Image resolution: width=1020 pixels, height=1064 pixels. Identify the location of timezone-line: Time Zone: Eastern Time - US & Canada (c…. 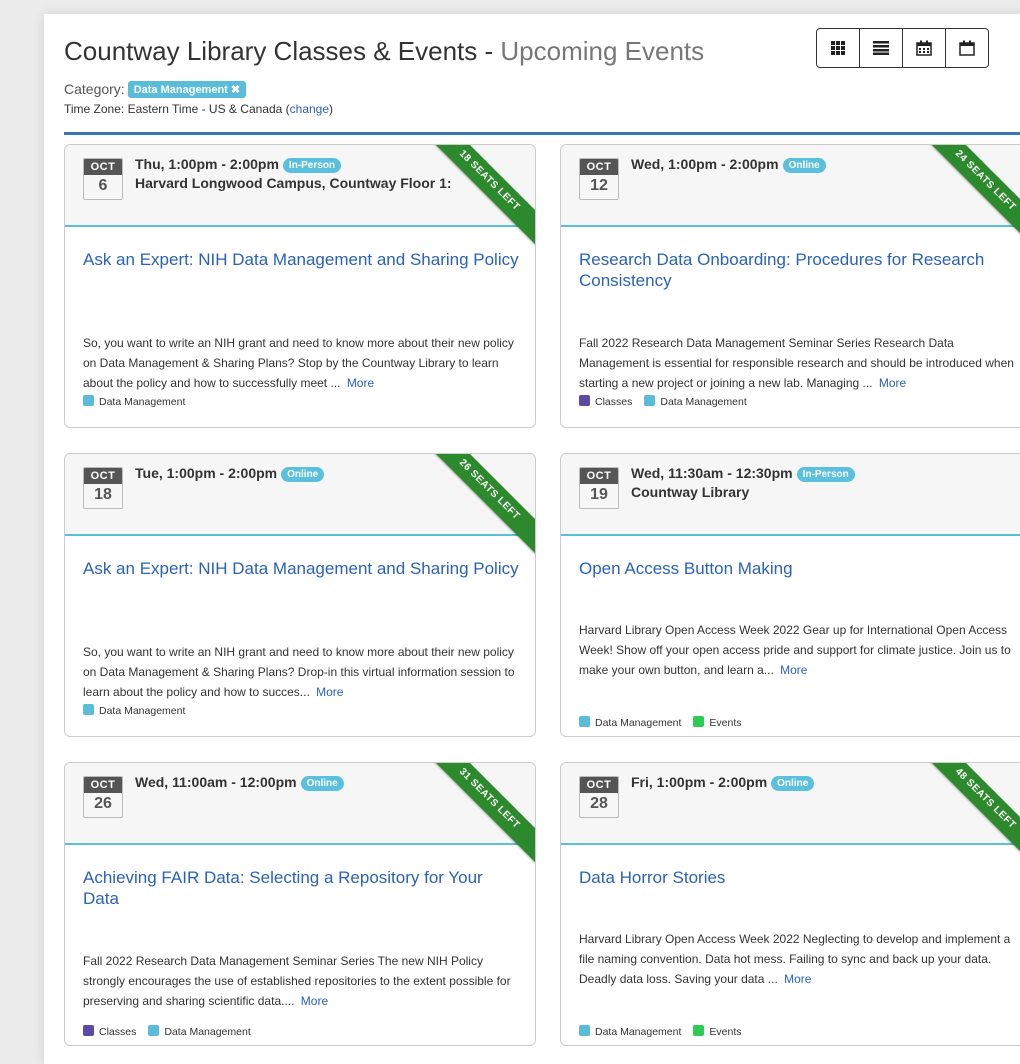
(199, 109).